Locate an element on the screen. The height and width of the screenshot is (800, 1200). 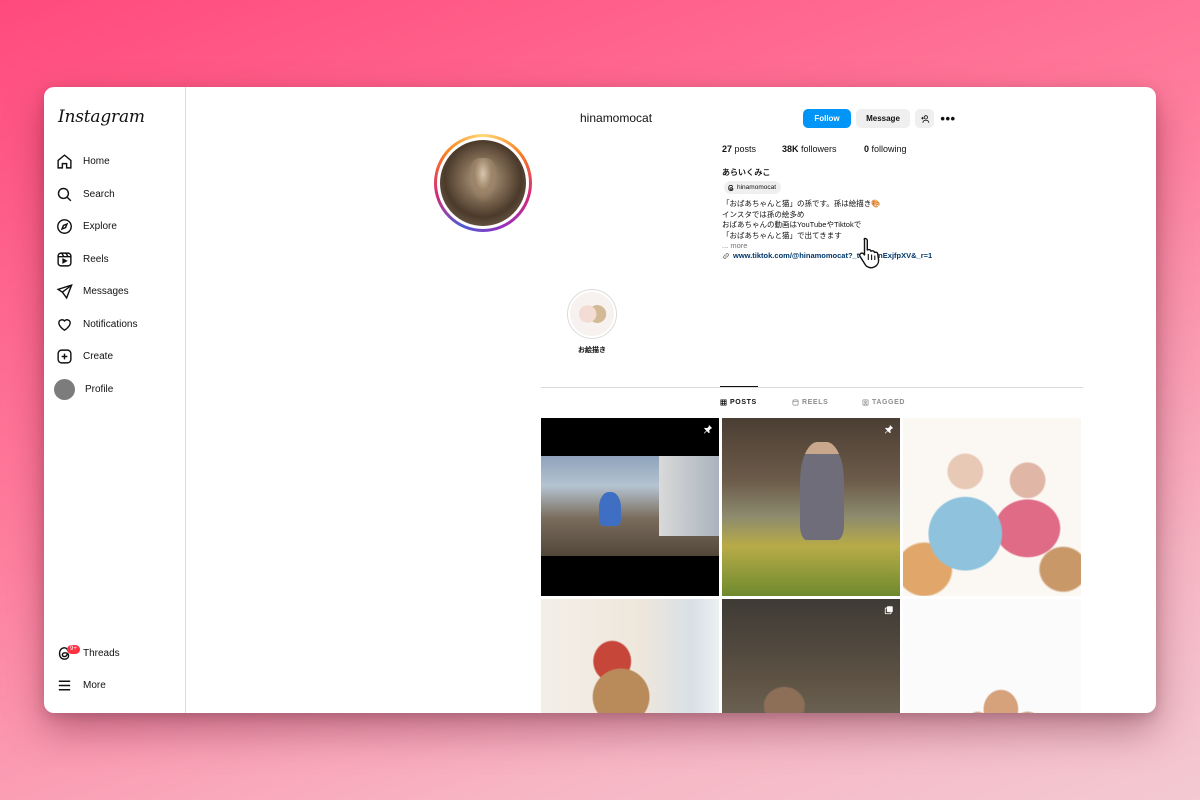
threads-profile-chip: hinamomocat is located at coordinates (753, 187).